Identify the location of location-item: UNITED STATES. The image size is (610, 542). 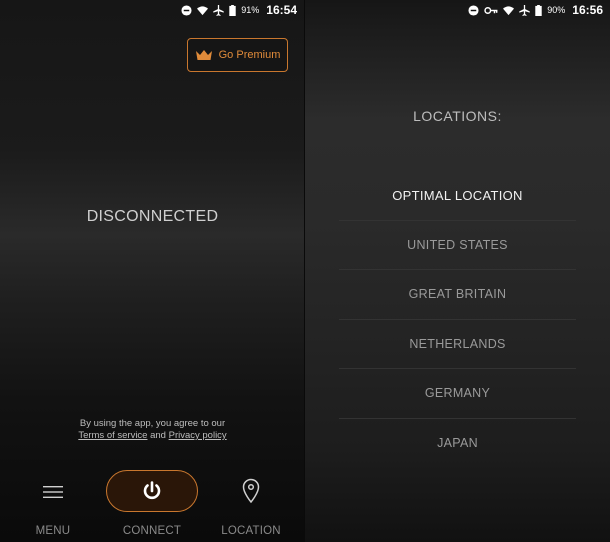
(457, 245).